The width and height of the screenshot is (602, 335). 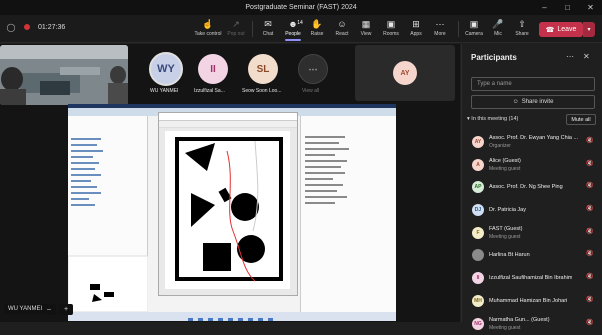 I want to click on record-icon, so click(x=27, y=27).